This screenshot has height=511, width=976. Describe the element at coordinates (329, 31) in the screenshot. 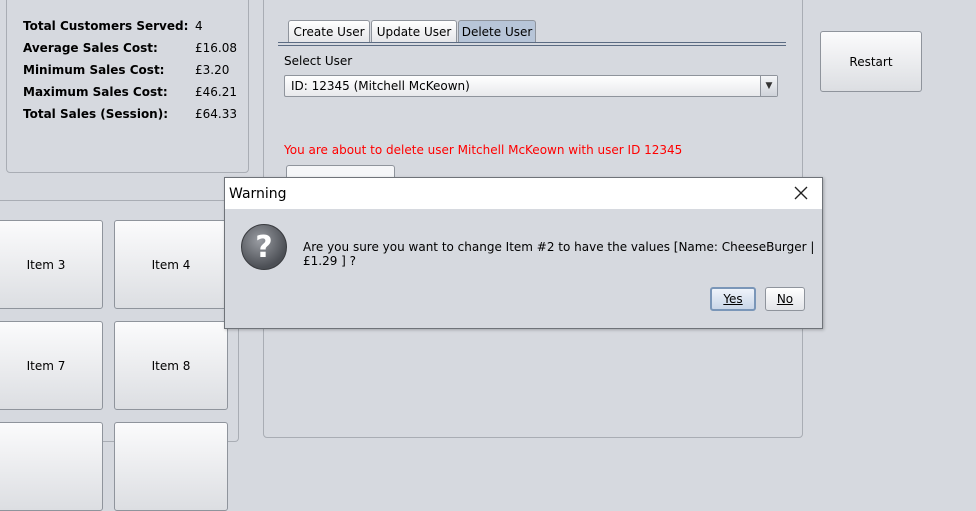

I see `tab-create-user: Create User` at that location.